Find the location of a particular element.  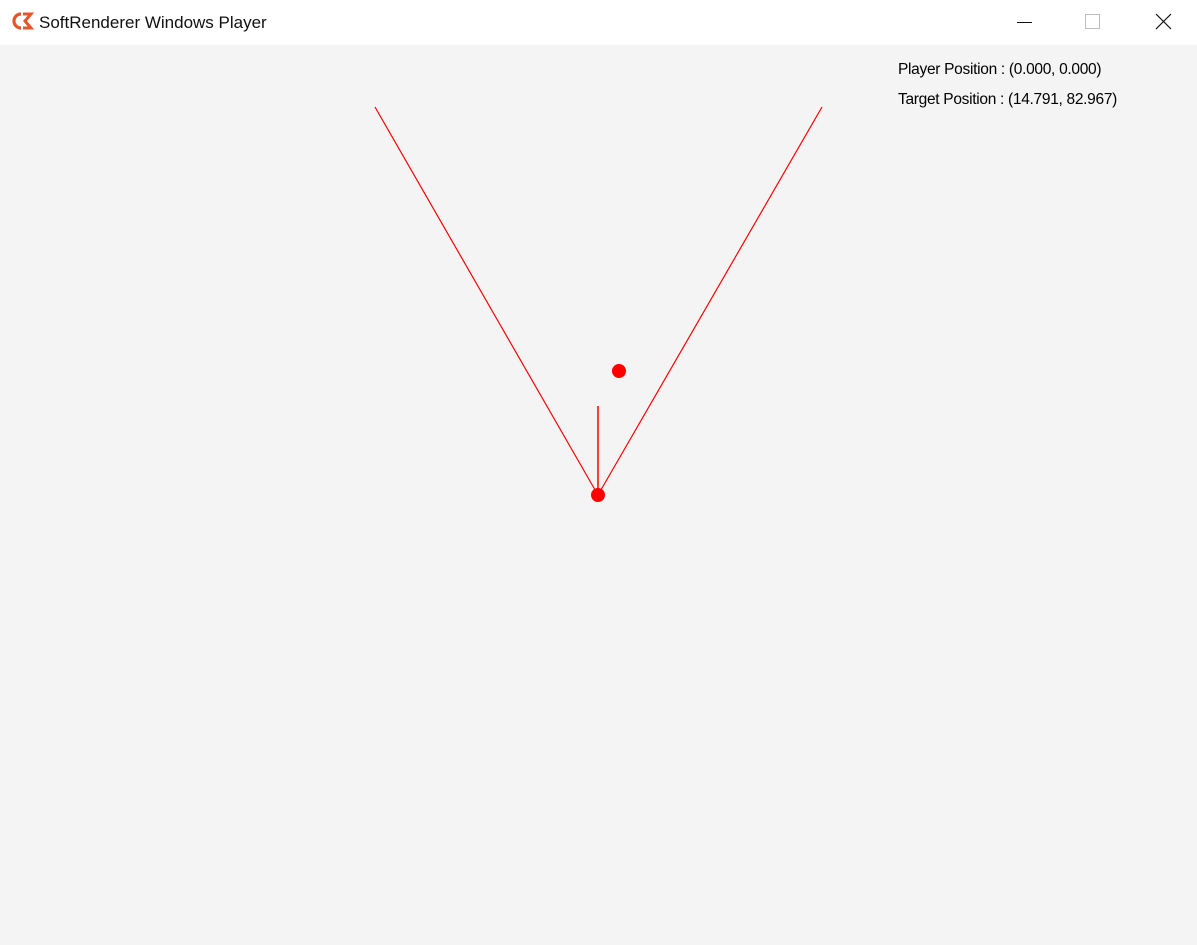

maximize-button is located at coordinates (1092, 22).